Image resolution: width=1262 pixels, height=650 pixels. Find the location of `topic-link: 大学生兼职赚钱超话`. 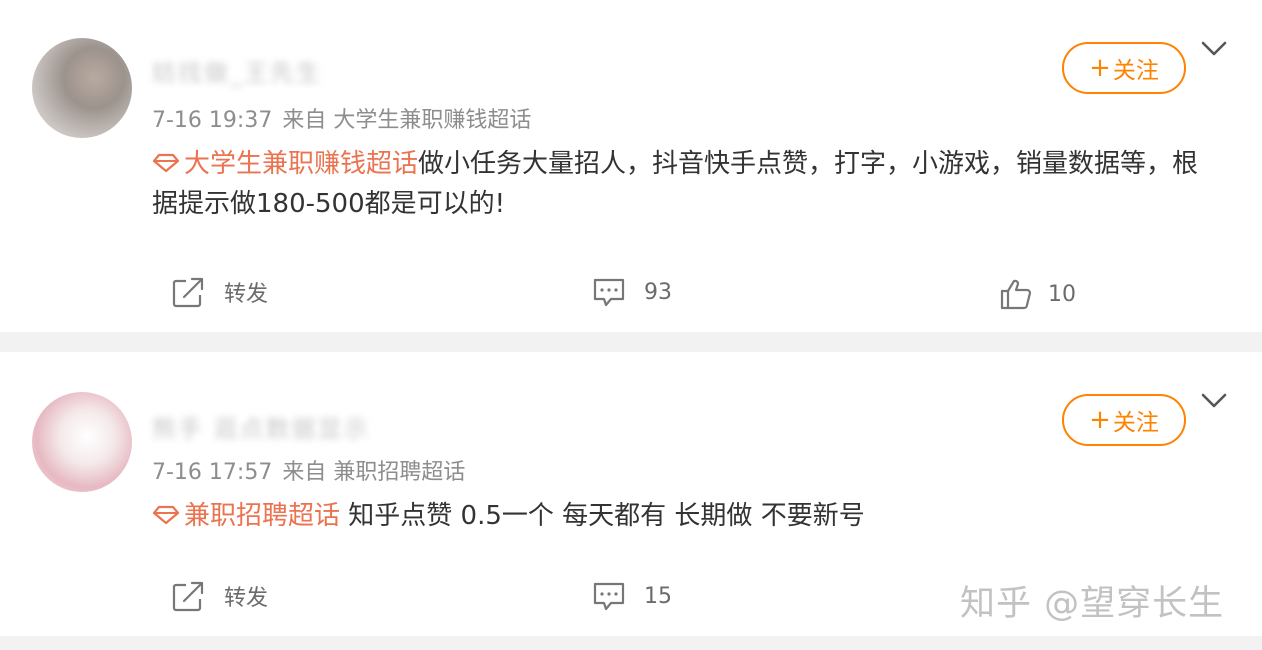

topic-link: 大学生兼职赚钱超话 is located at coordinates (285, 164).